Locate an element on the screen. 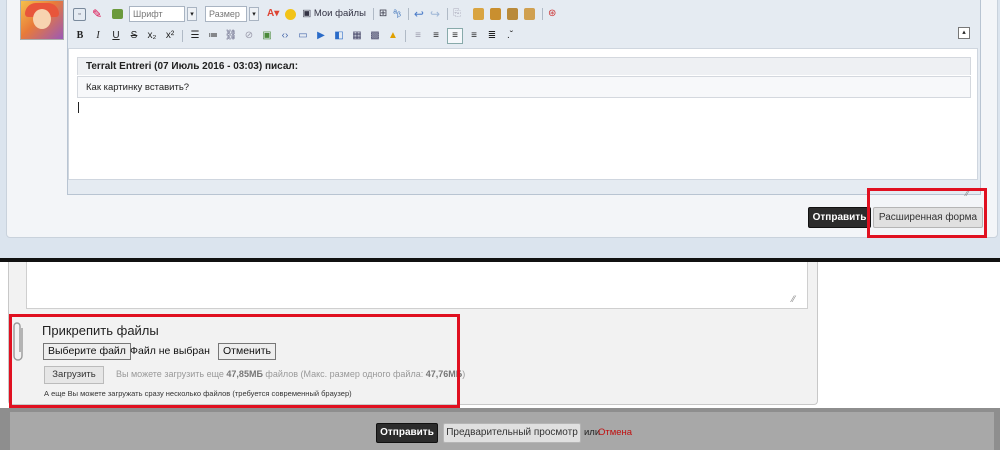  cut-icon: ⎘ is located at coordinates (460, 14).